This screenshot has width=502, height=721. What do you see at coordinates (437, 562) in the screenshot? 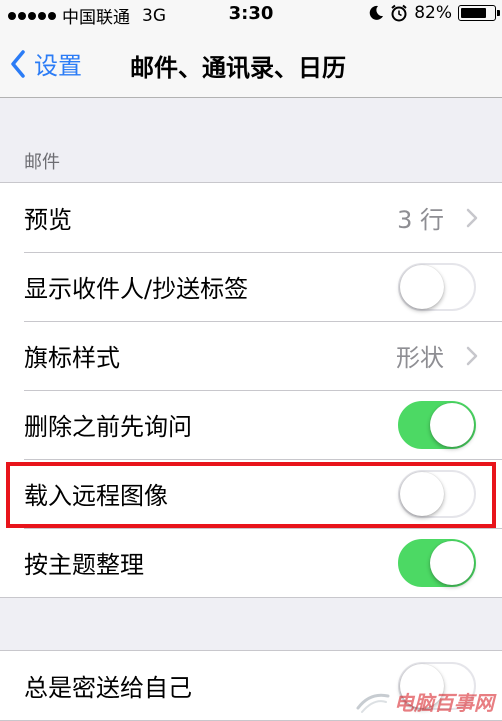
I see `organize-by-thread-toggle` at bounding box center [437, 562].